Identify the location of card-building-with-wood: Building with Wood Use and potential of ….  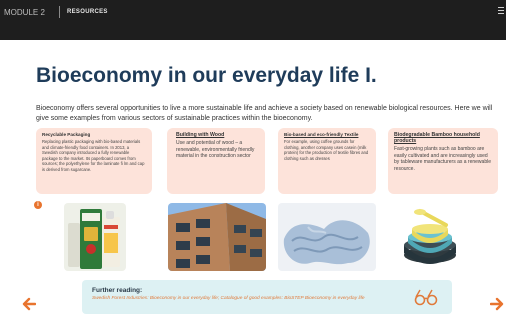
(216, 161).